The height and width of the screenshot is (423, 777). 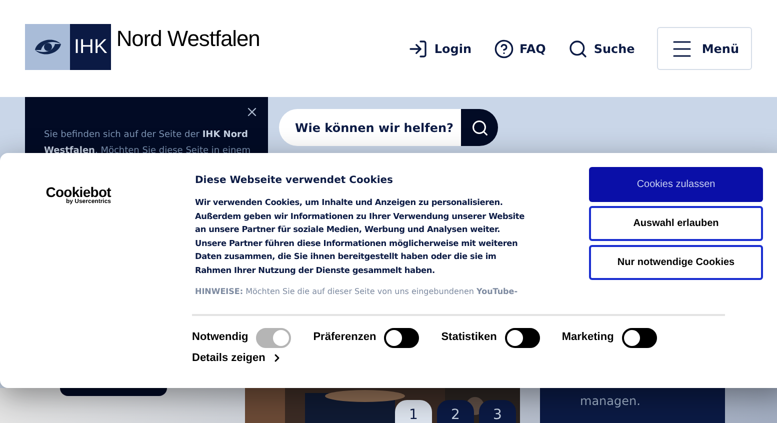 What do you see at coordinates (676, 184) in the screenshot?
I see `cookie-button: Cookies zulassen` at bounding box center [676, 184].